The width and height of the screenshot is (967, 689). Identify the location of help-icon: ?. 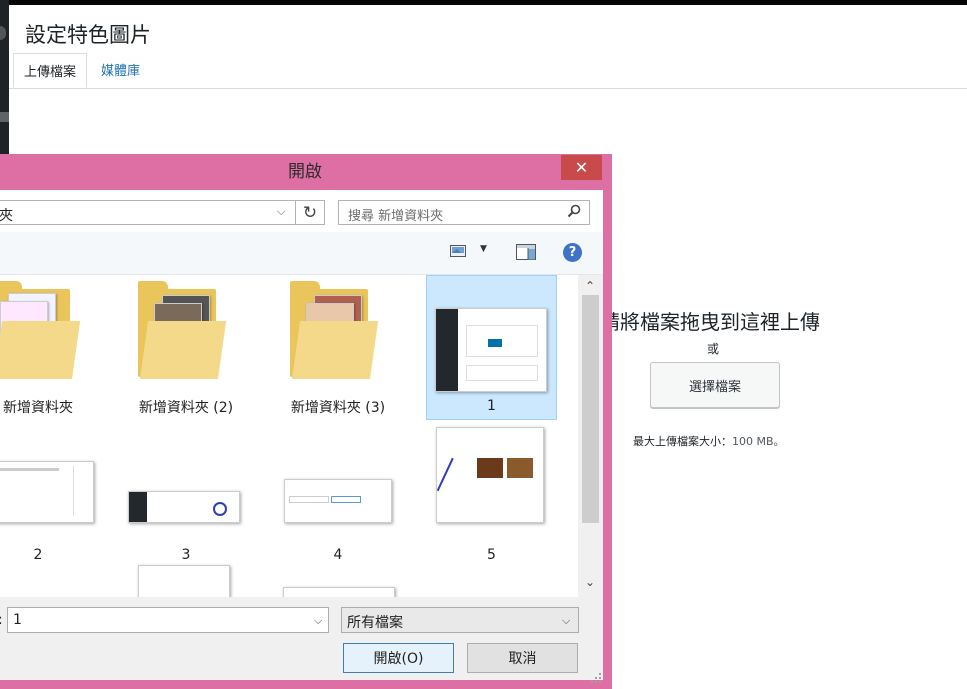
(572, 252).